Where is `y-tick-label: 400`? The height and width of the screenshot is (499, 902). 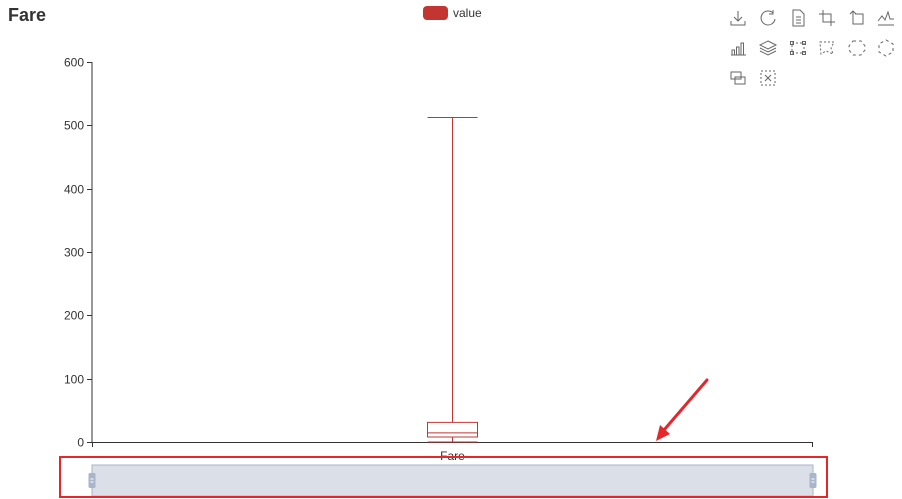
y-tick-label: 400 is located at coordinates (74, 190).